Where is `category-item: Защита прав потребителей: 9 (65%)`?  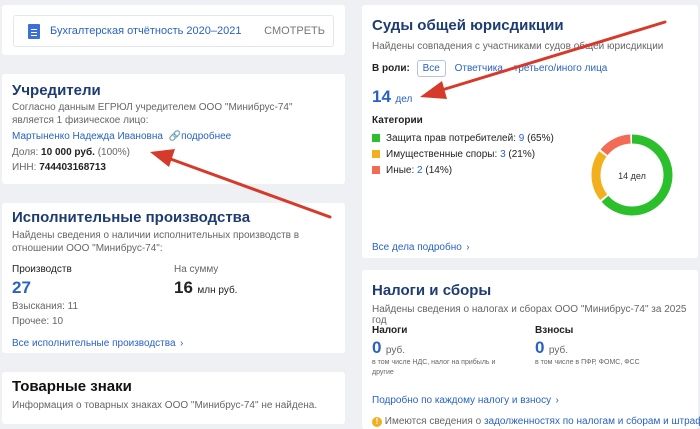 category-item: Защита прав потребителей: 9 (65%) is located at coordinates (463, 139).